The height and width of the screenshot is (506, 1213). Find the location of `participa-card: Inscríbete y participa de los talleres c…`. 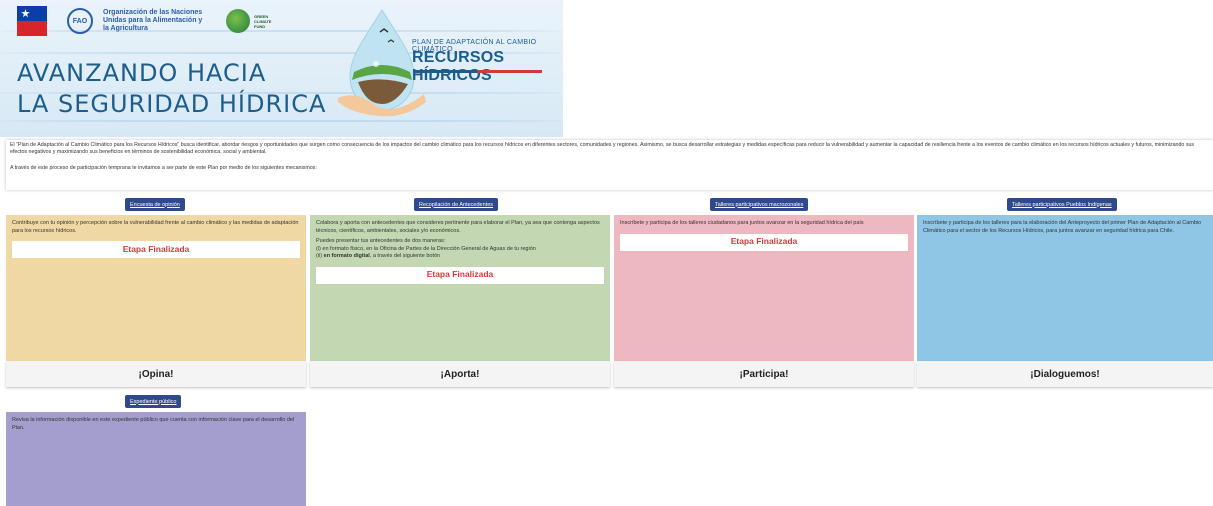

participa-card: Inscríbete y participa de los talleres c… is located at coordinates (764, 288).